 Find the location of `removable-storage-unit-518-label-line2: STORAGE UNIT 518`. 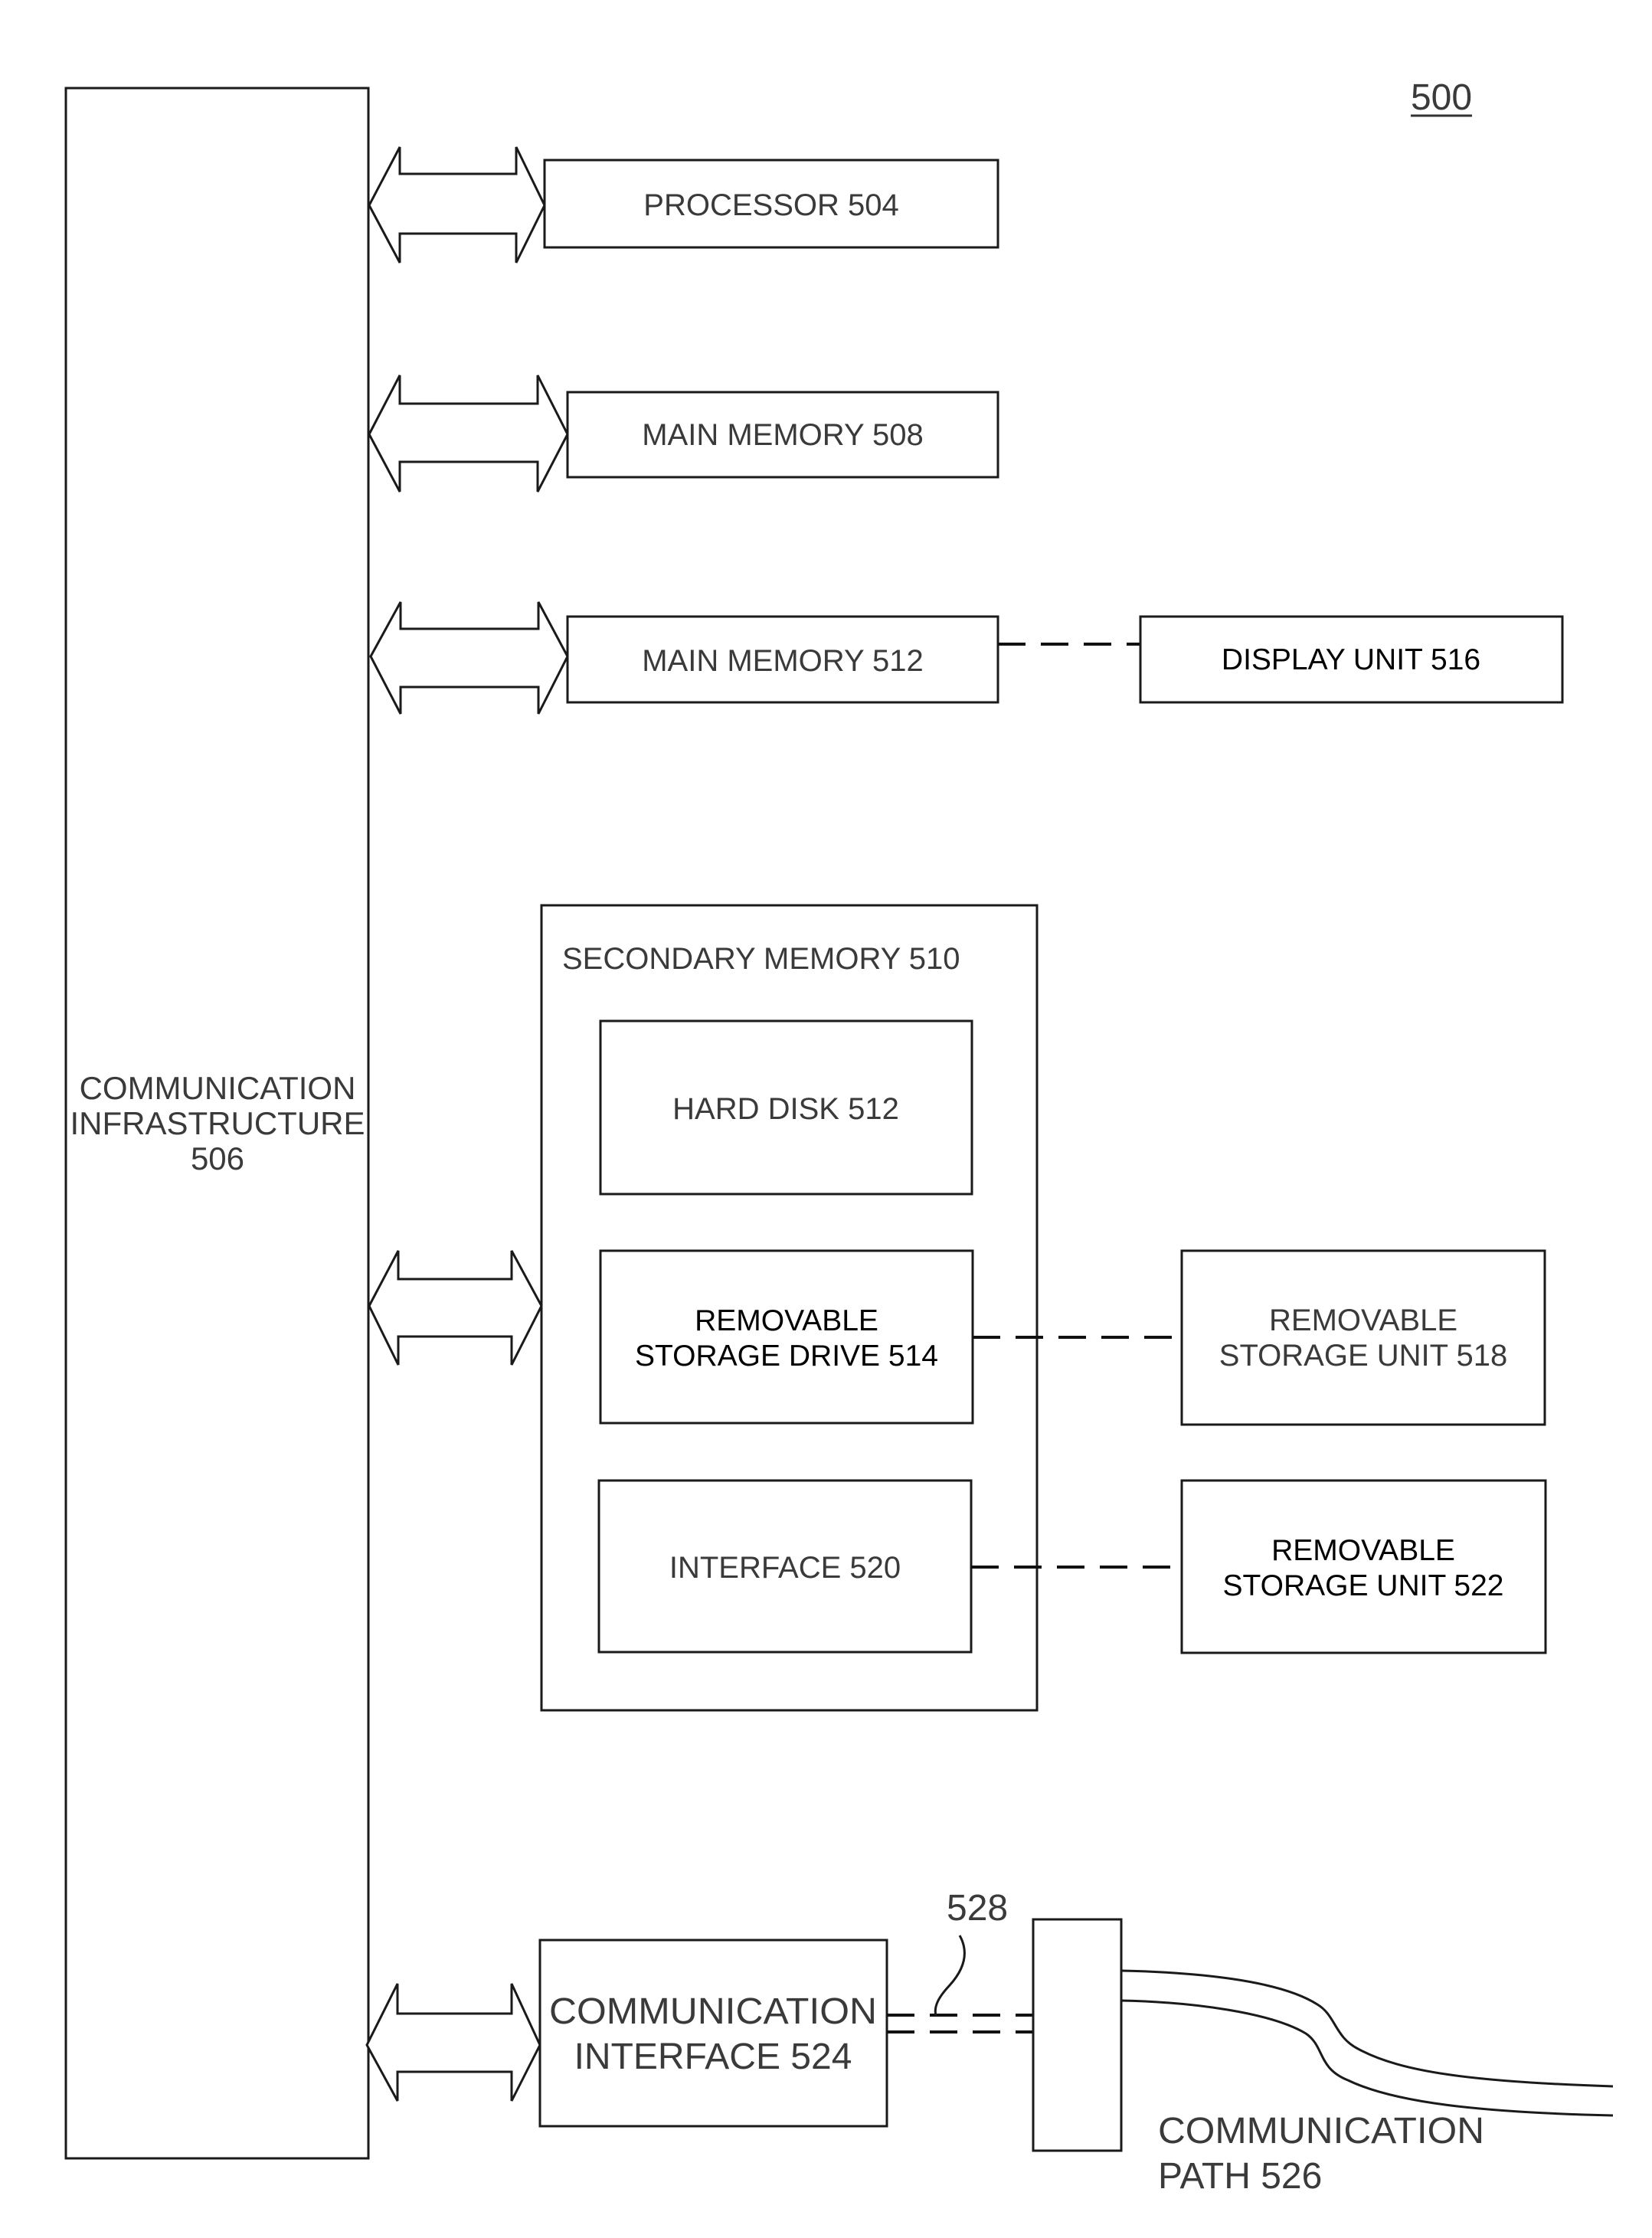

removable-storage-unit-518-label-line2: STORAGE UNIT 518 is located at coordinates (1363, 1356).